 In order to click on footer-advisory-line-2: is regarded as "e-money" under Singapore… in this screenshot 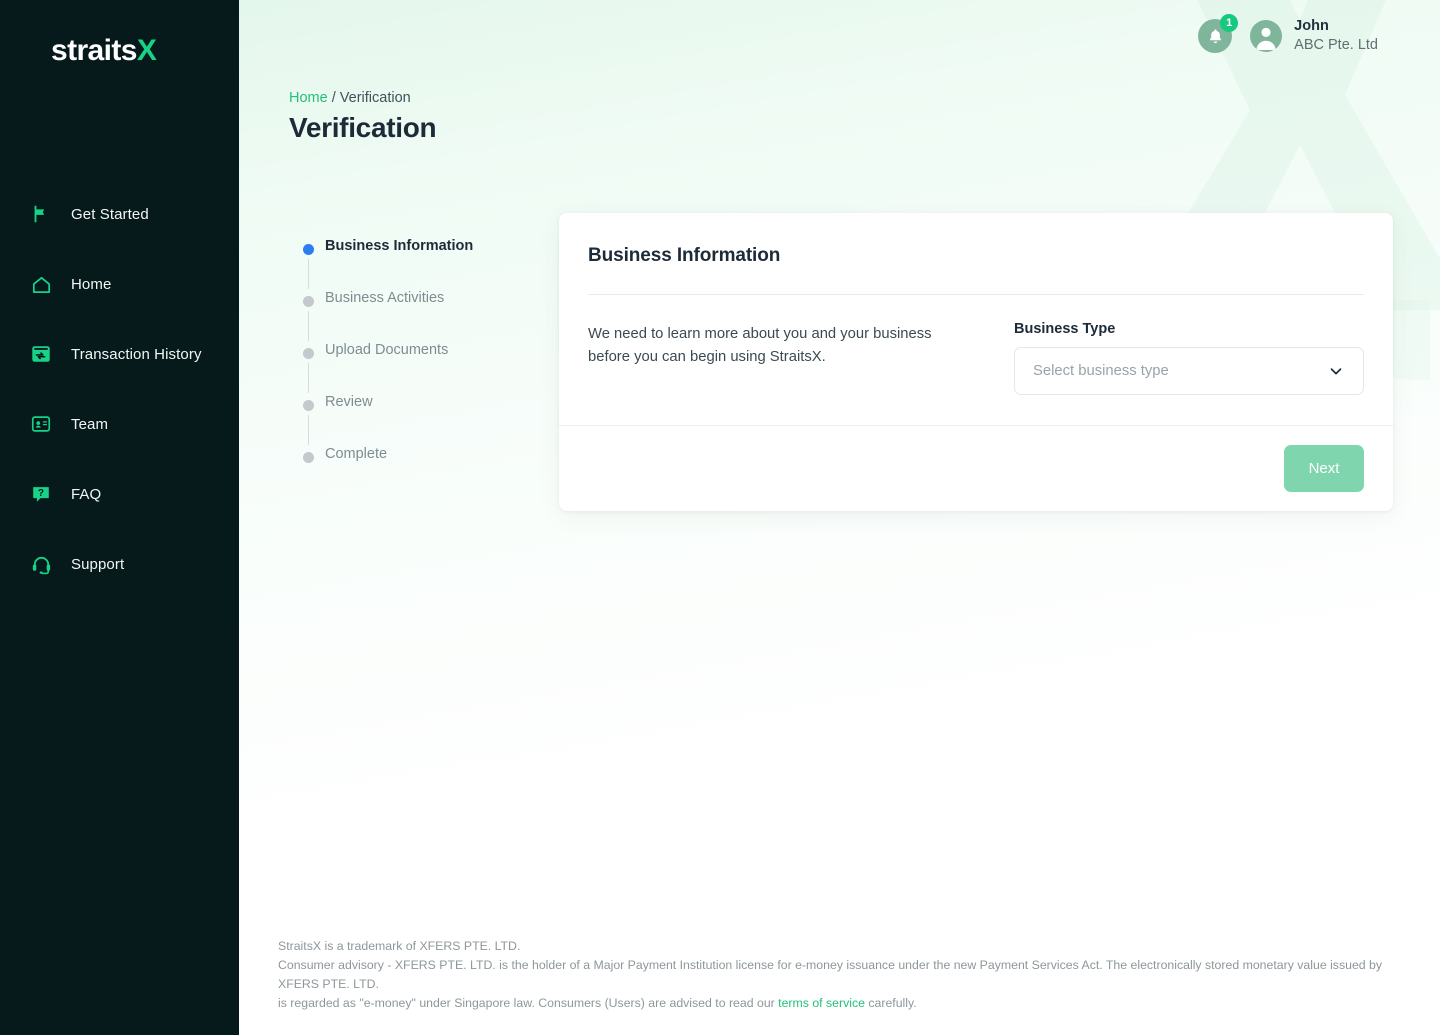, I will do `click(840, 1003)`.